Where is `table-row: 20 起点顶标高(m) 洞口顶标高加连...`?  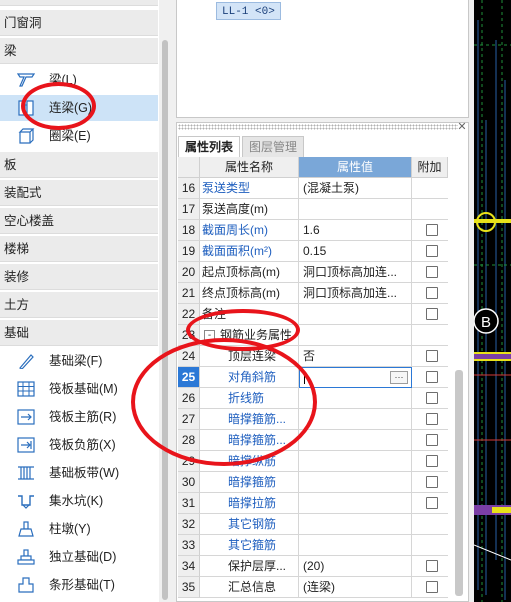 table-row: 20 起点顶标高(m) 洞口顶标高加连... is located at coordinates (313, 272).